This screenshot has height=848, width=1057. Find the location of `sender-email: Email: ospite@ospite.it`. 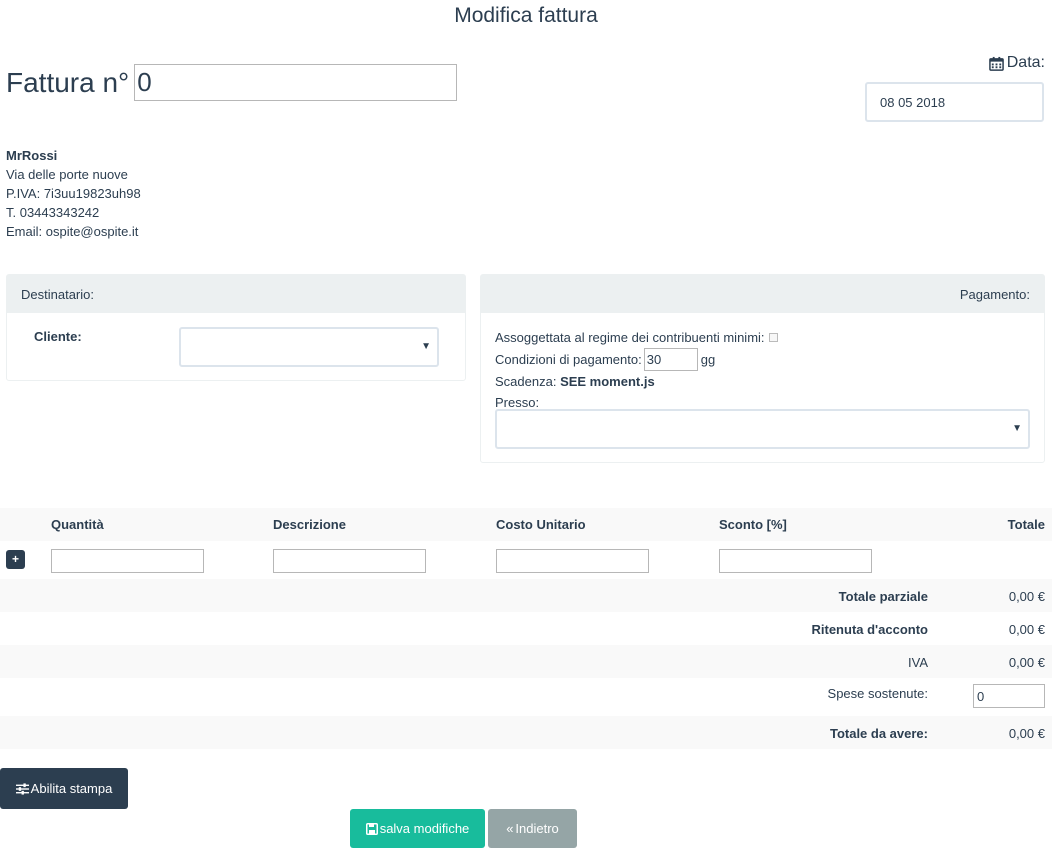

sender-email: Email: ospite@ospite.it is located at coordinates (72, 231).